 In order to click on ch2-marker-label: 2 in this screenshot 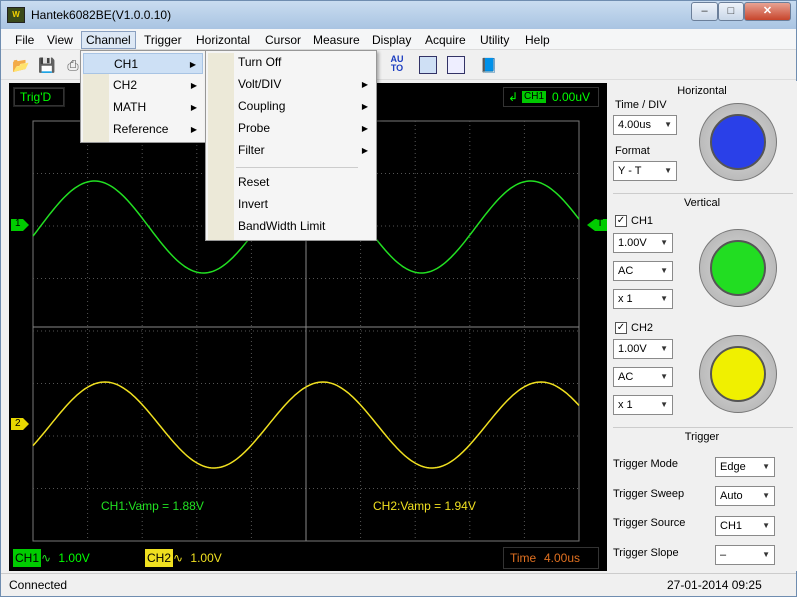, I will do `click(18, 423)`.